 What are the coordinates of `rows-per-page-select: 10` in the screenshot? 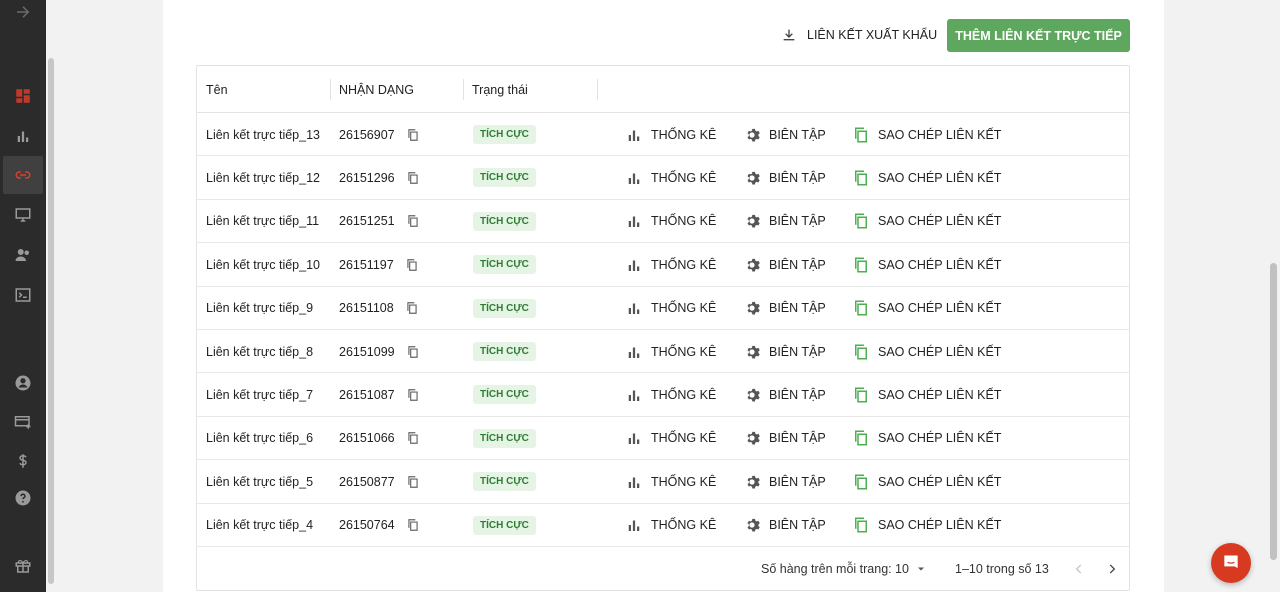 It's located at (911, 569).